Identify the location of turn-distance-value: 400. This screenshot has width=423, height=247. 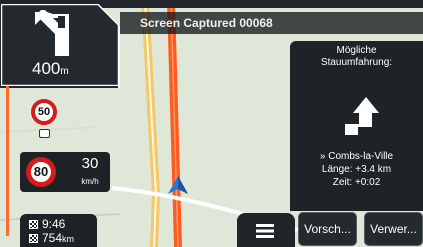
(46, 68).